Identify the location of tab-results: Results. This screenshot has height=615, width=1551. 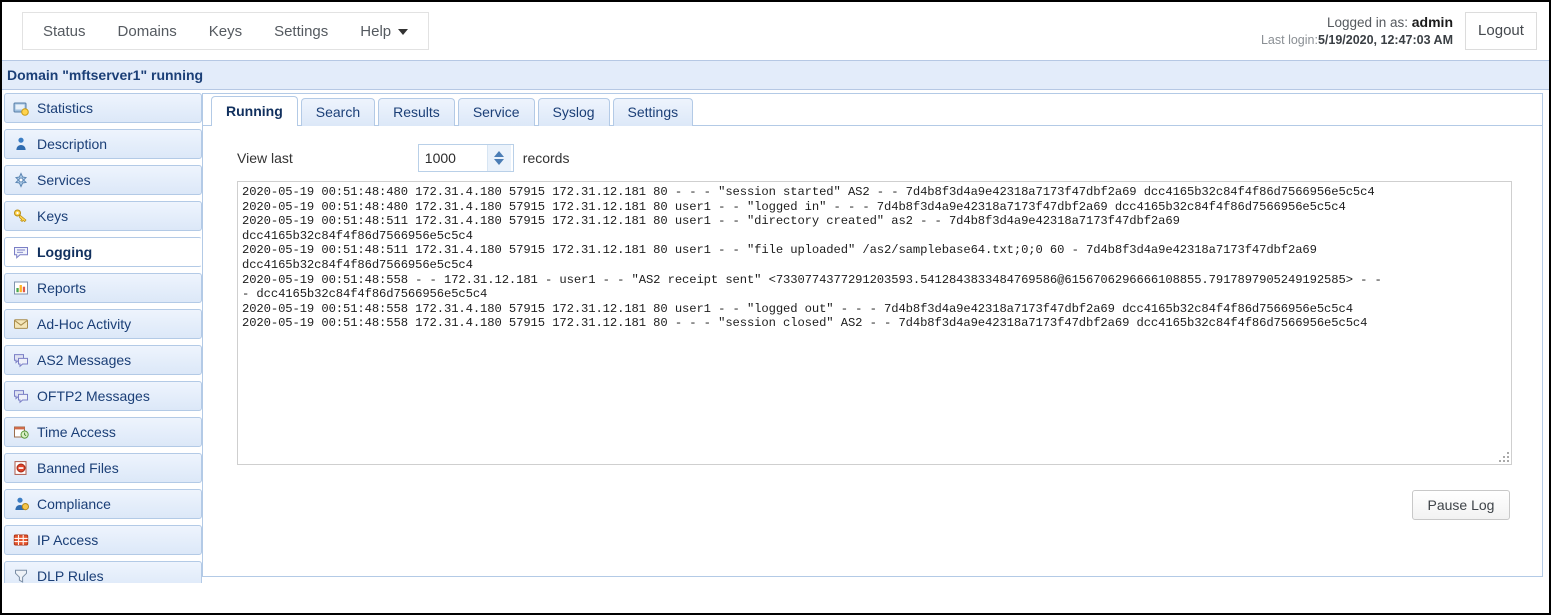
(416, 112).